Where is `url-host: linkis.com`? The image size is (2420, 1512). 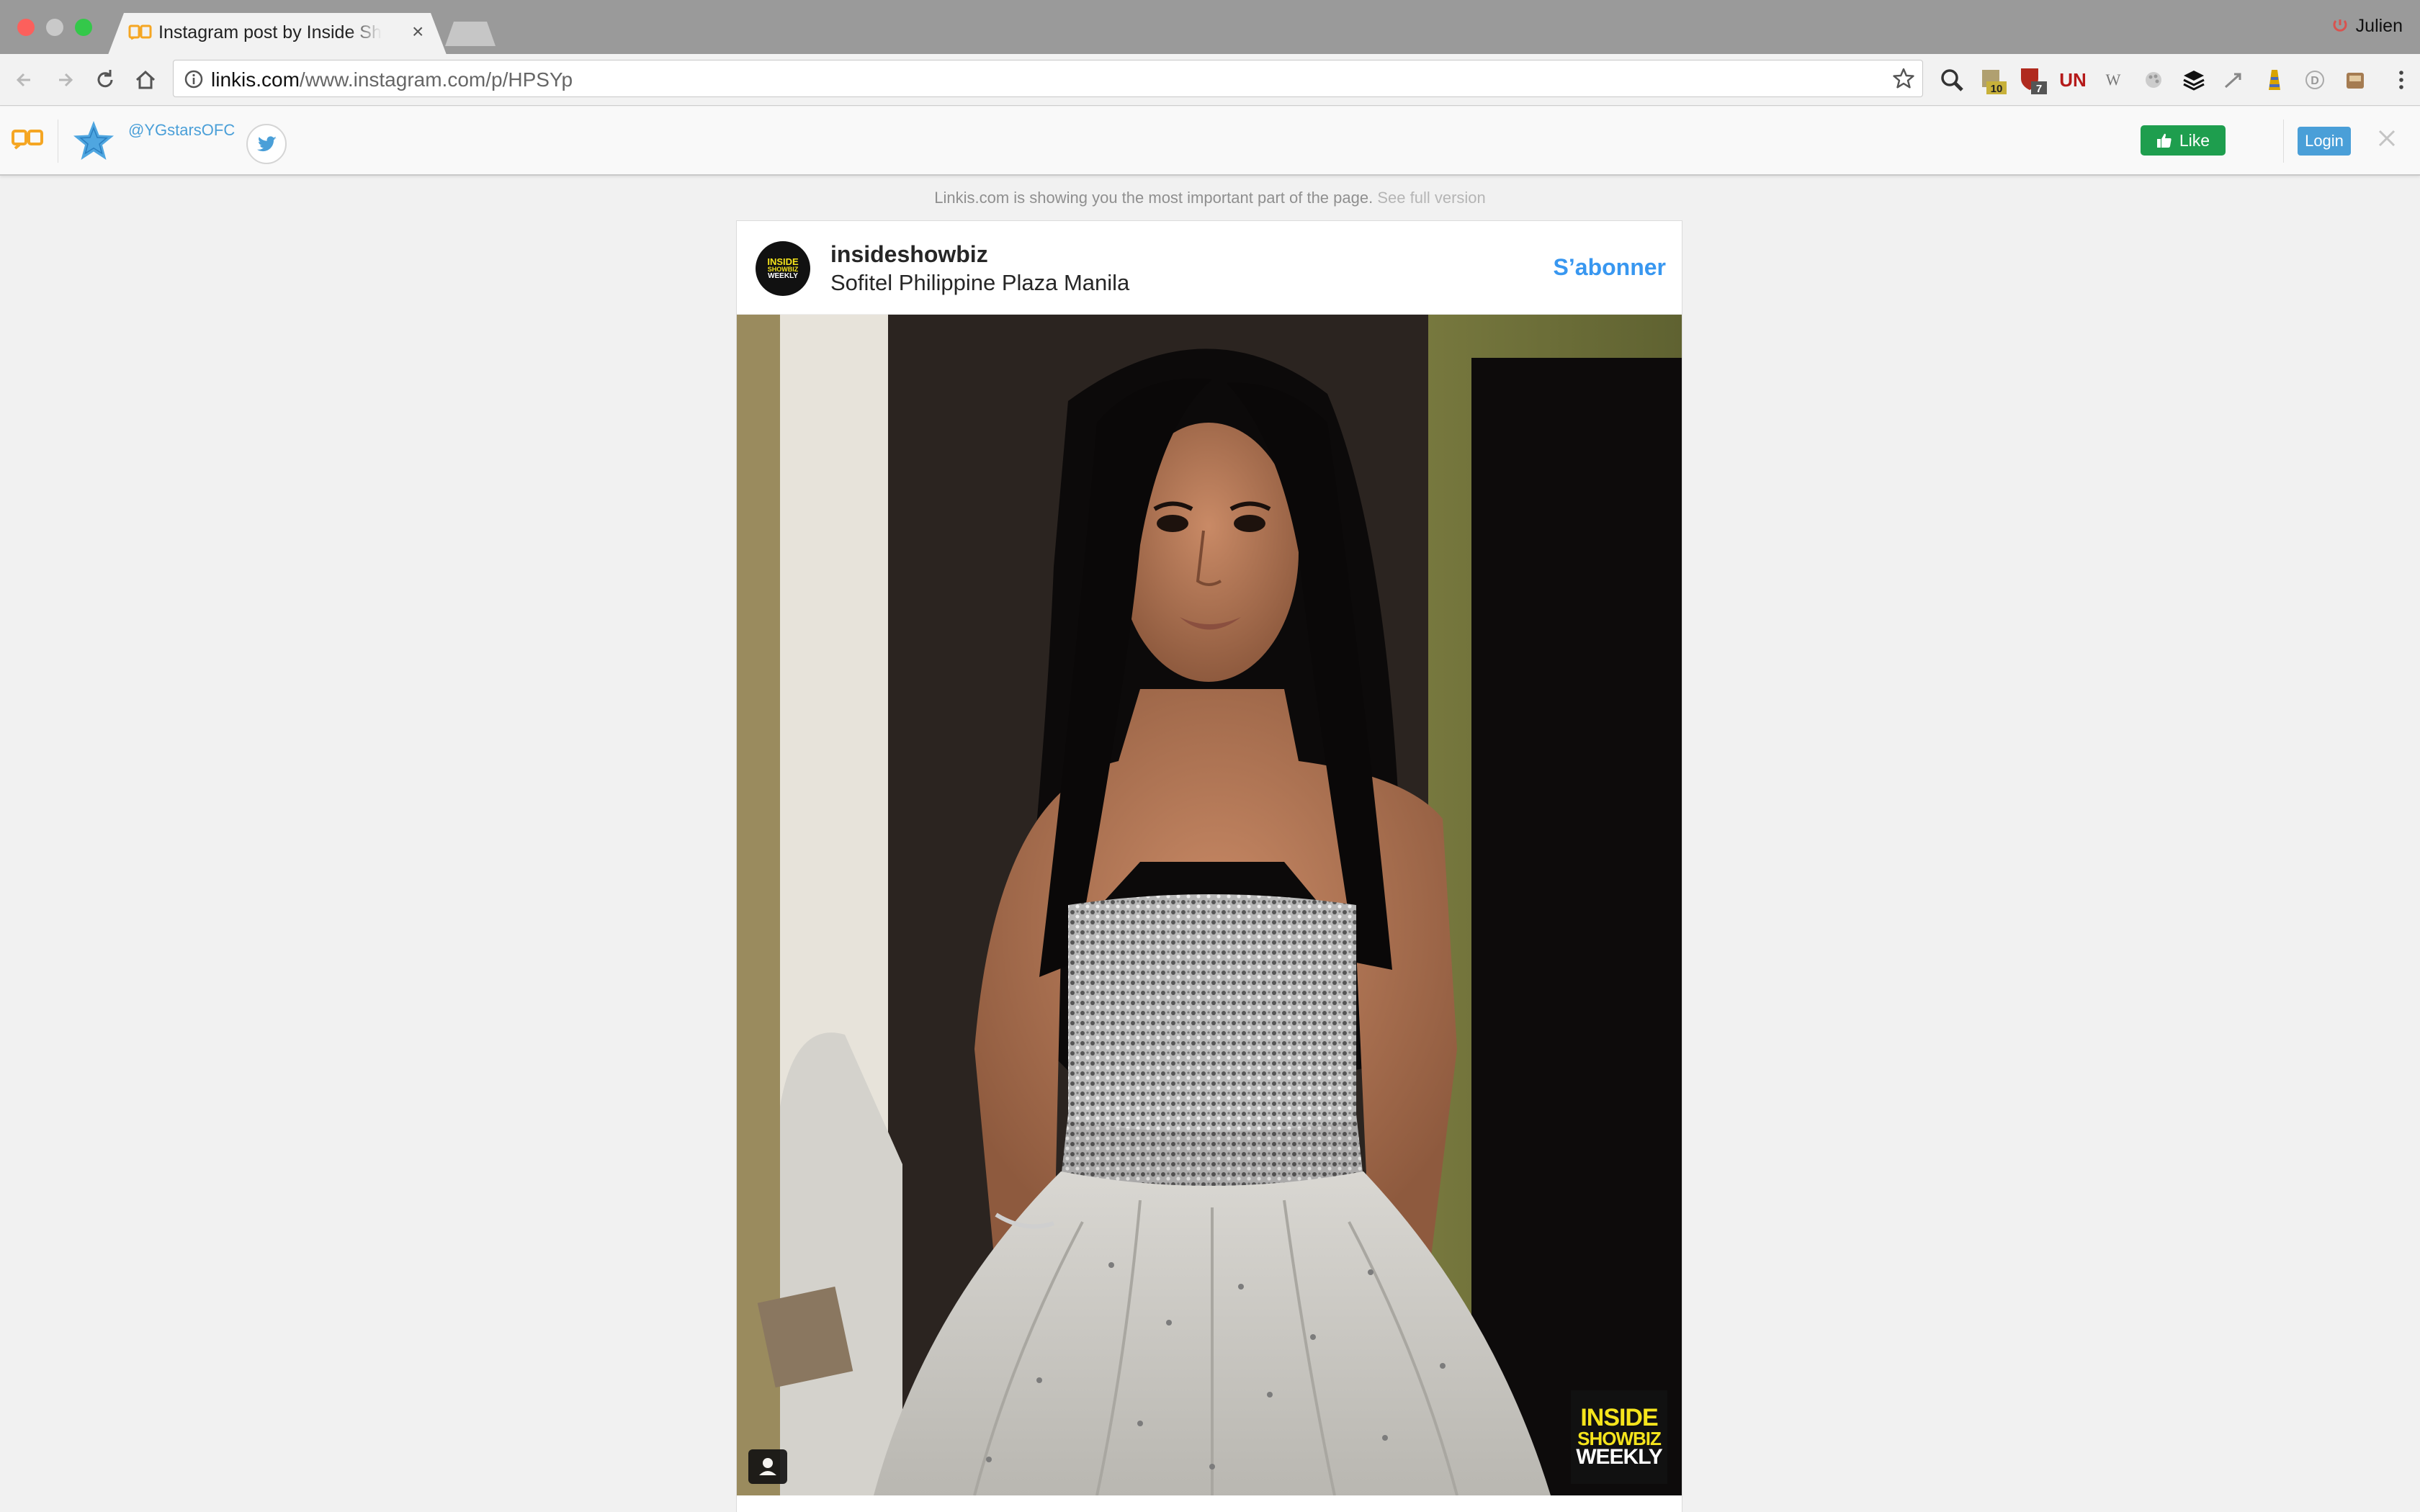
url-host: linkis.com is located at coordinates (255, 79).